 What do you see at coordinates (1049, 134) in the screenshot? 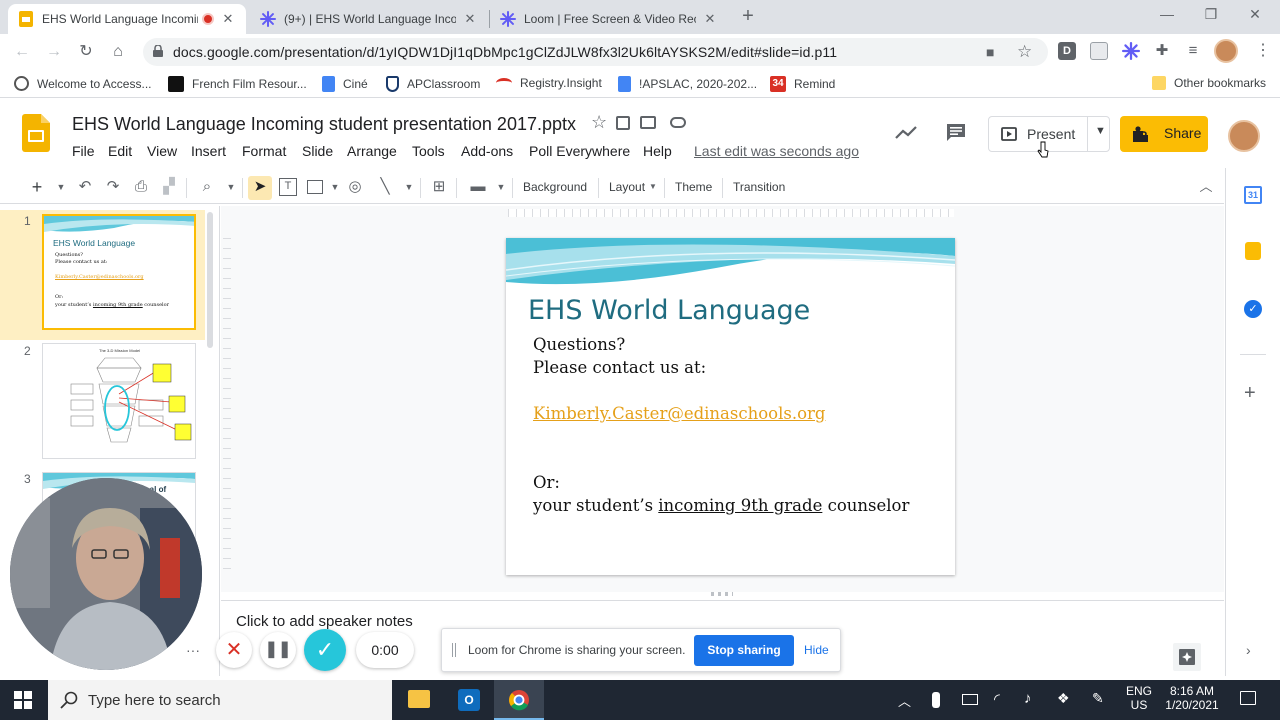
I see `present-button: Present ▼` at bounding box center [1049, 134].